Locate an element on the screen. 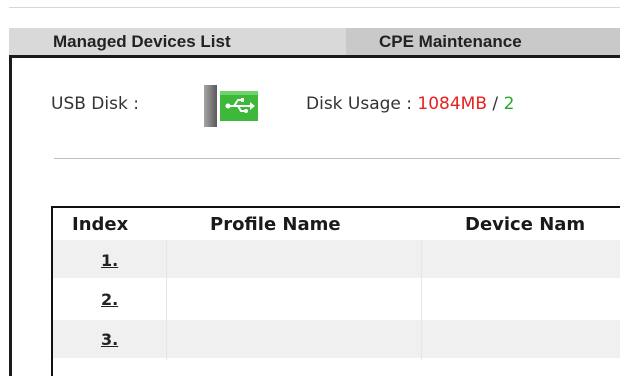  row-index-link: 1. is located at coordinates (109, 260).